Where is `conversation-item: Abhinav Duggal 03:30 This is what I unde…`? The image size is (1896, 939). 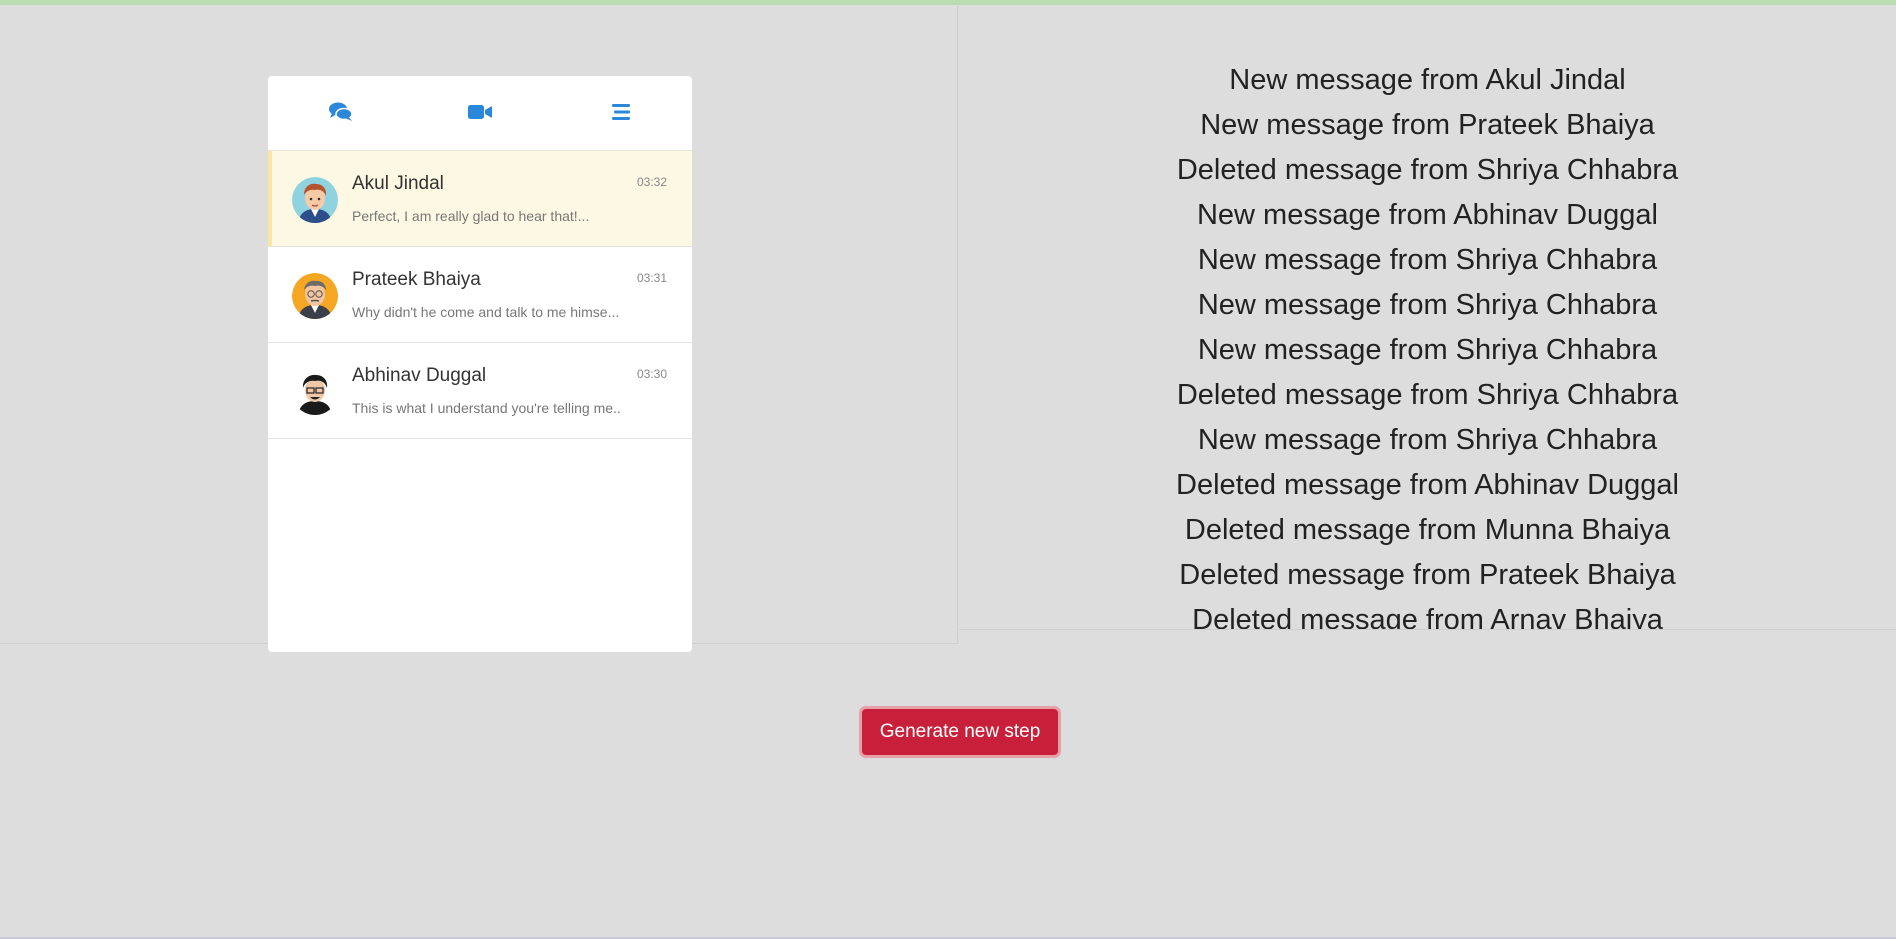 conversation-item: Abhinav Duggal 03:30 This is what I unde… is located at coordinates (480, 391).